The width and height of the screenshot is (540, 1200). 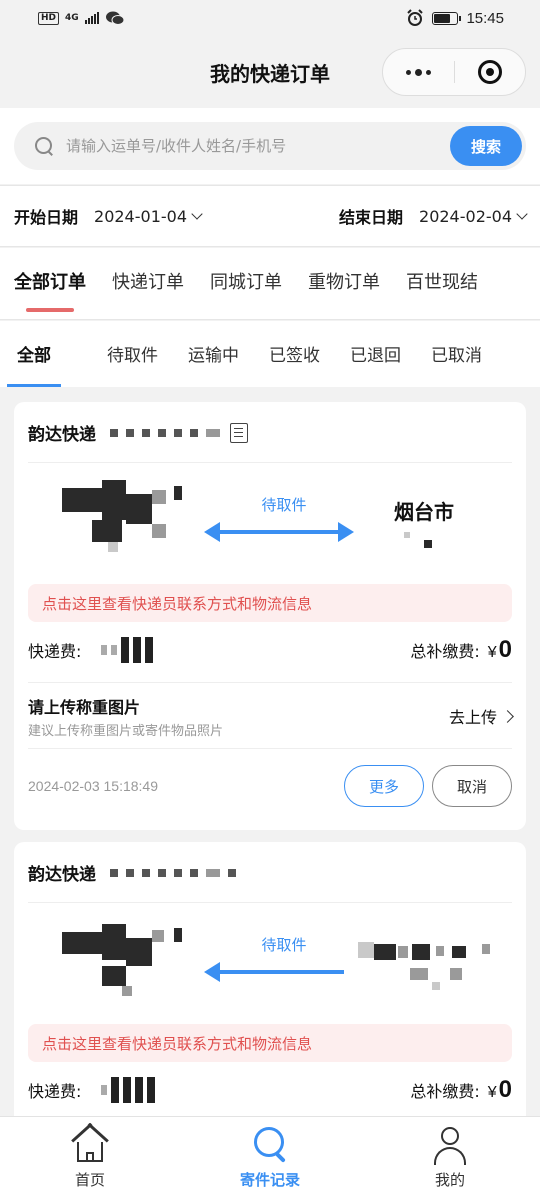 What do you see at coordinates (472, 786) in the screenshot?
I see `cancel-button: 取消` at bounding box center [472, 786].